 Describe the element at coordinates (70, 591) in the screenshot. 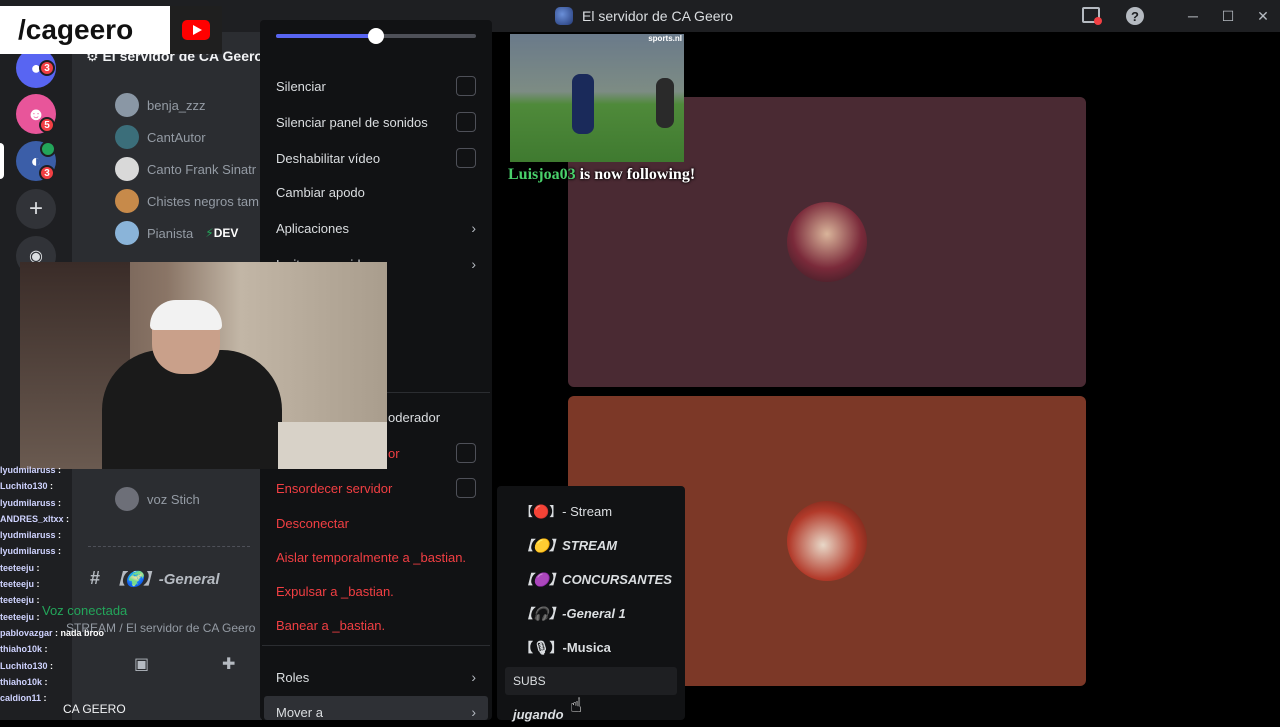

I see `chat-overlay: lyudmilaruss : Luchito130` at that location.